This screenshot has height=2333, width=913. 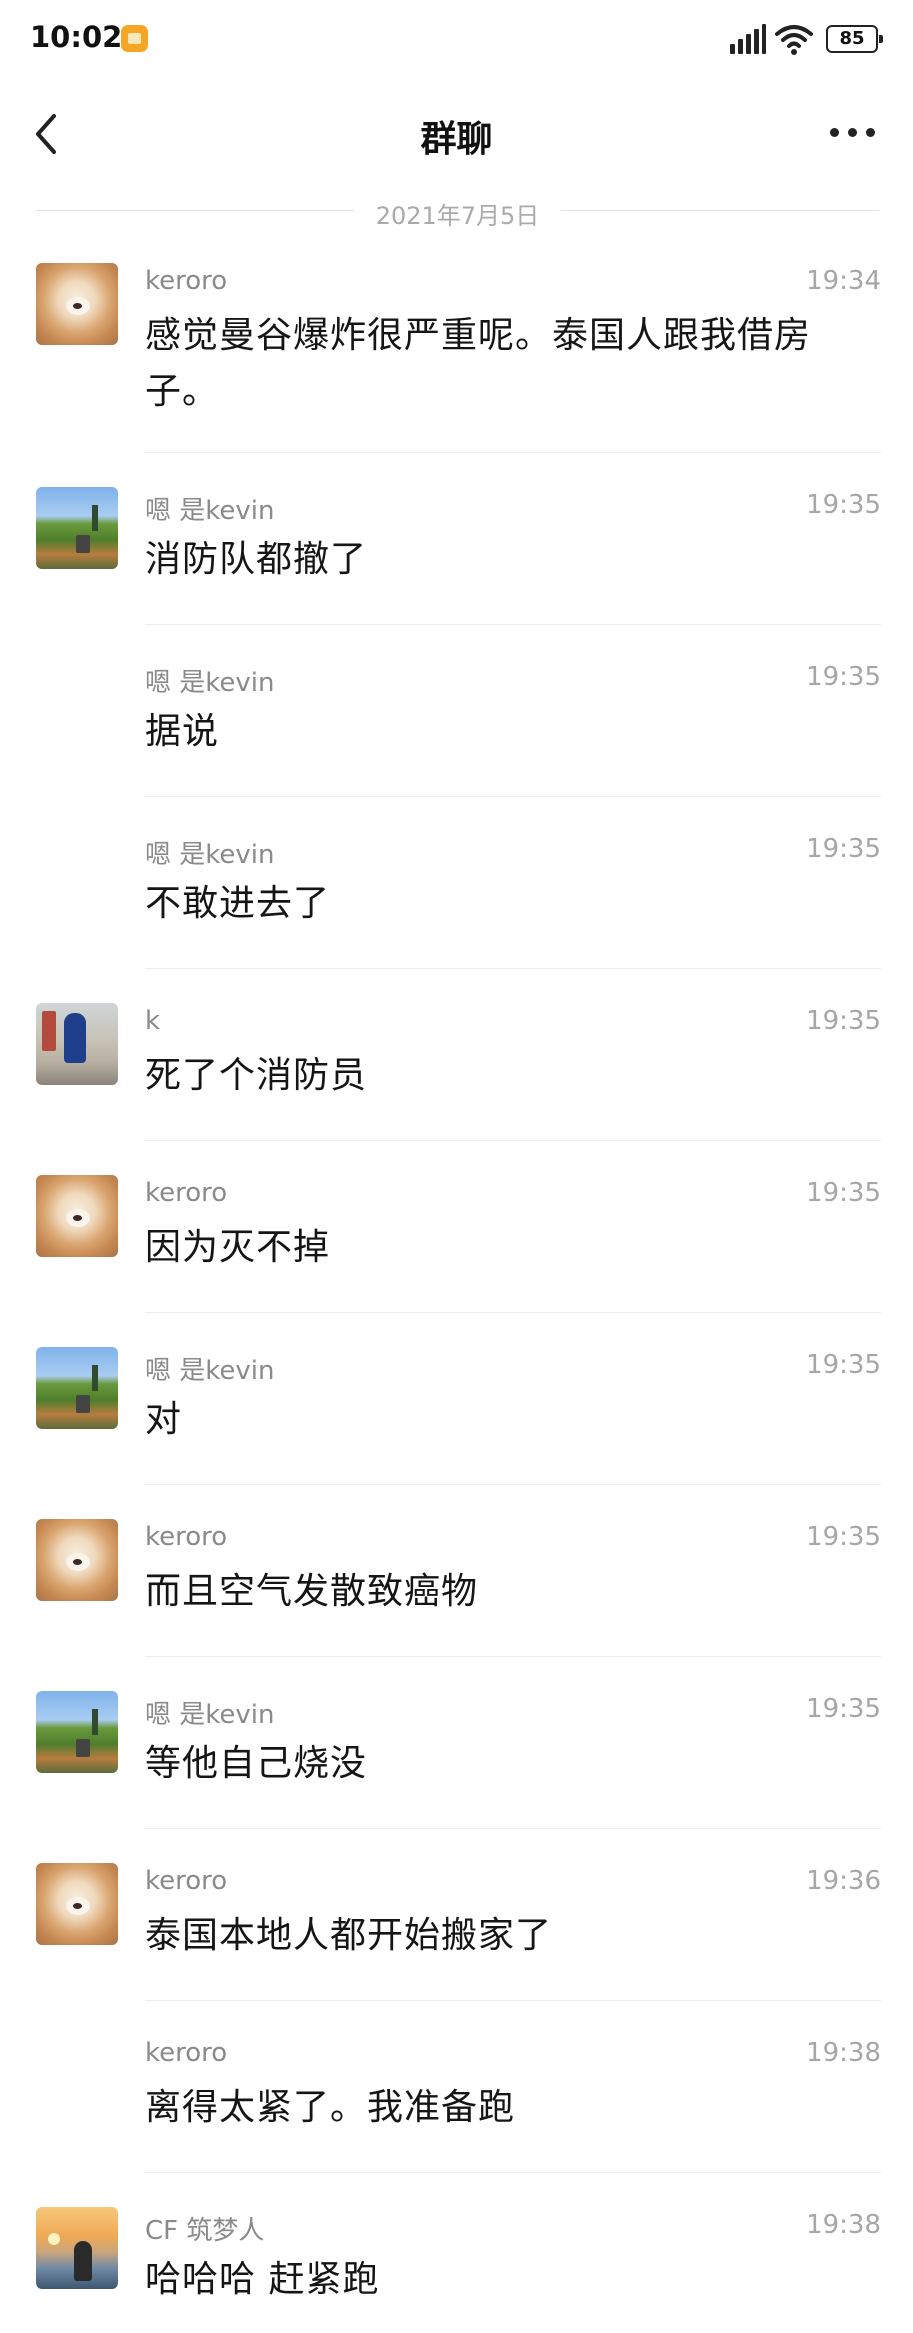 I want to click on signal-icon, so click(x=748, y=39).